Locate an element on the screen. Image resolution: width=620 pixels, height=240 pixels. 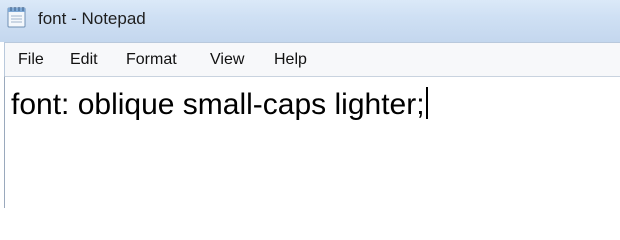
menu-help: Help is located at coordinates (290, 59).